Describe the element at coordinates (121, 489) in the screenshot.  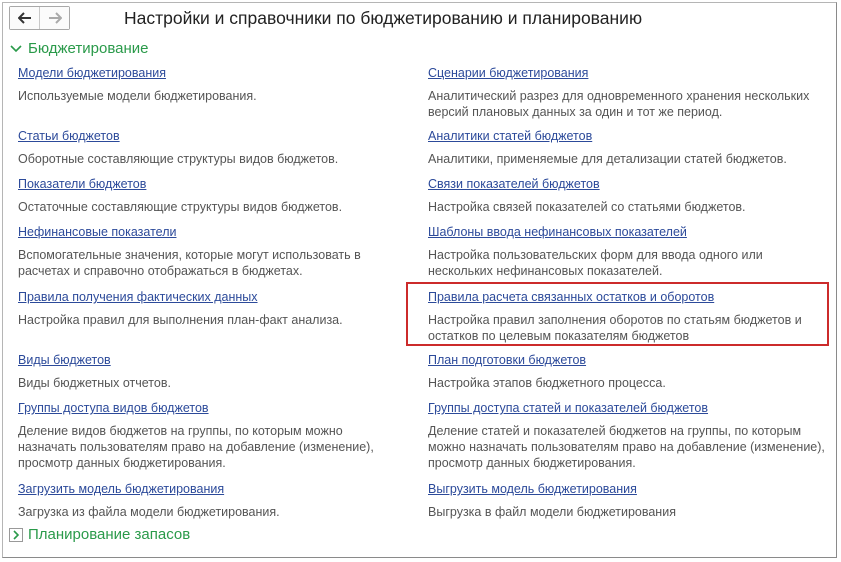
I see `link-load-budget-model: Загрузить модель бюджетирования` at that location.